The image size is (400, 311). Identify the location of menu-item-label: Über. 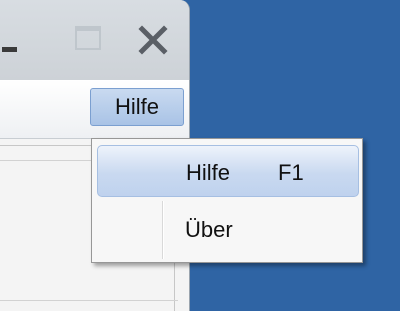
(209, 229).